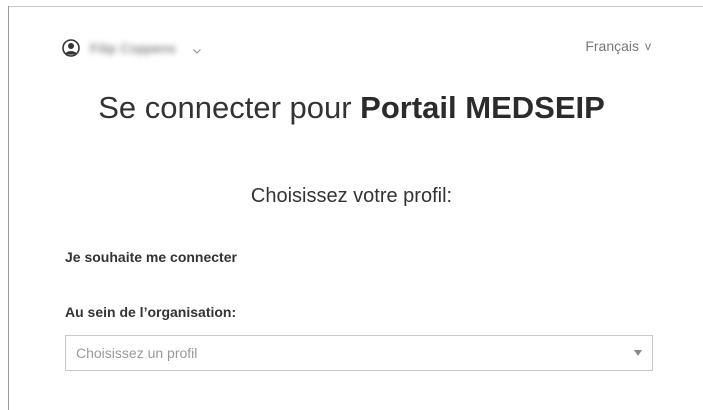  What do you see at coordinates (482, 107) in the screenshot?
I see `title-brand: Portail MEDSEIP` at bounding box center [482, 107].